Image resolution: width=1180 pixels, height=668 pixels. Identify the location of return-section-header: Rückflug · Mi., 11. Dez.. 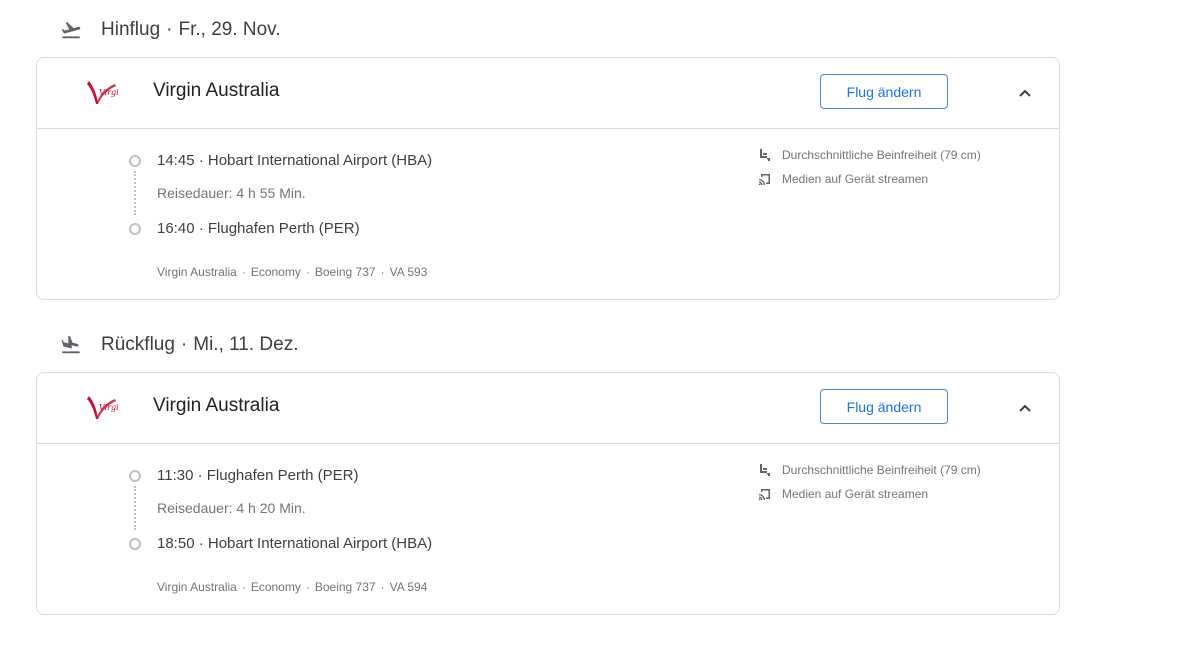
(179, 345).